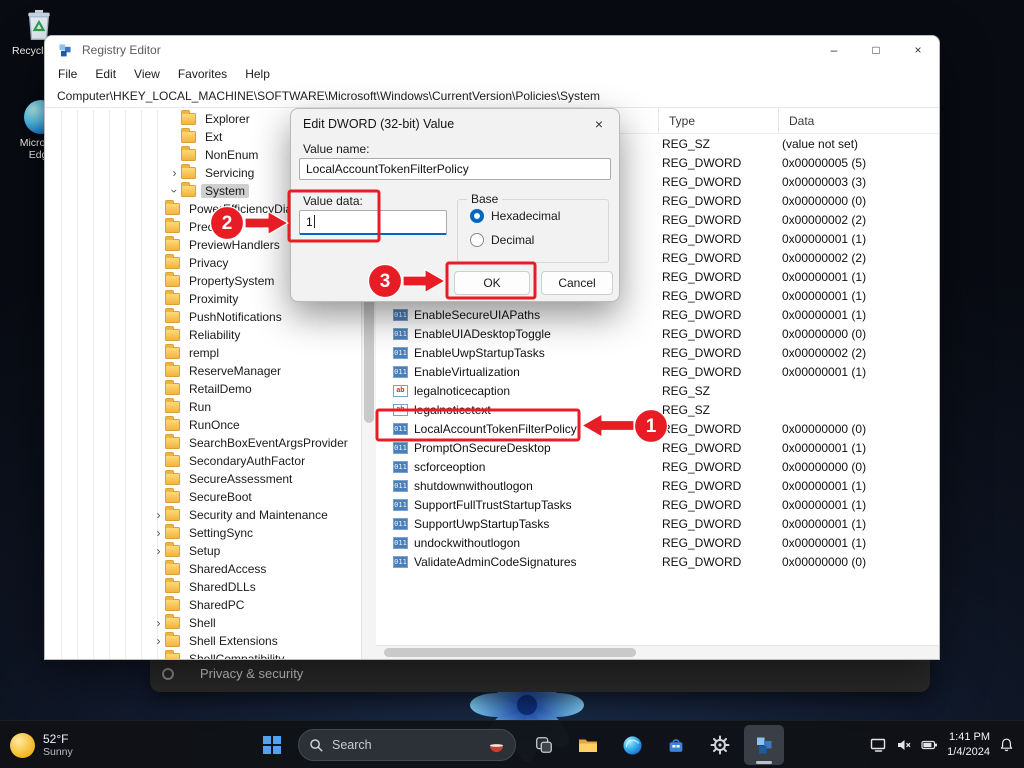 The height and width of the screenshot is (768, 1024). What do you see at coordinates (929, 745) in the screenshot?
I see `battery-icon` at bounding box center [929, 745].